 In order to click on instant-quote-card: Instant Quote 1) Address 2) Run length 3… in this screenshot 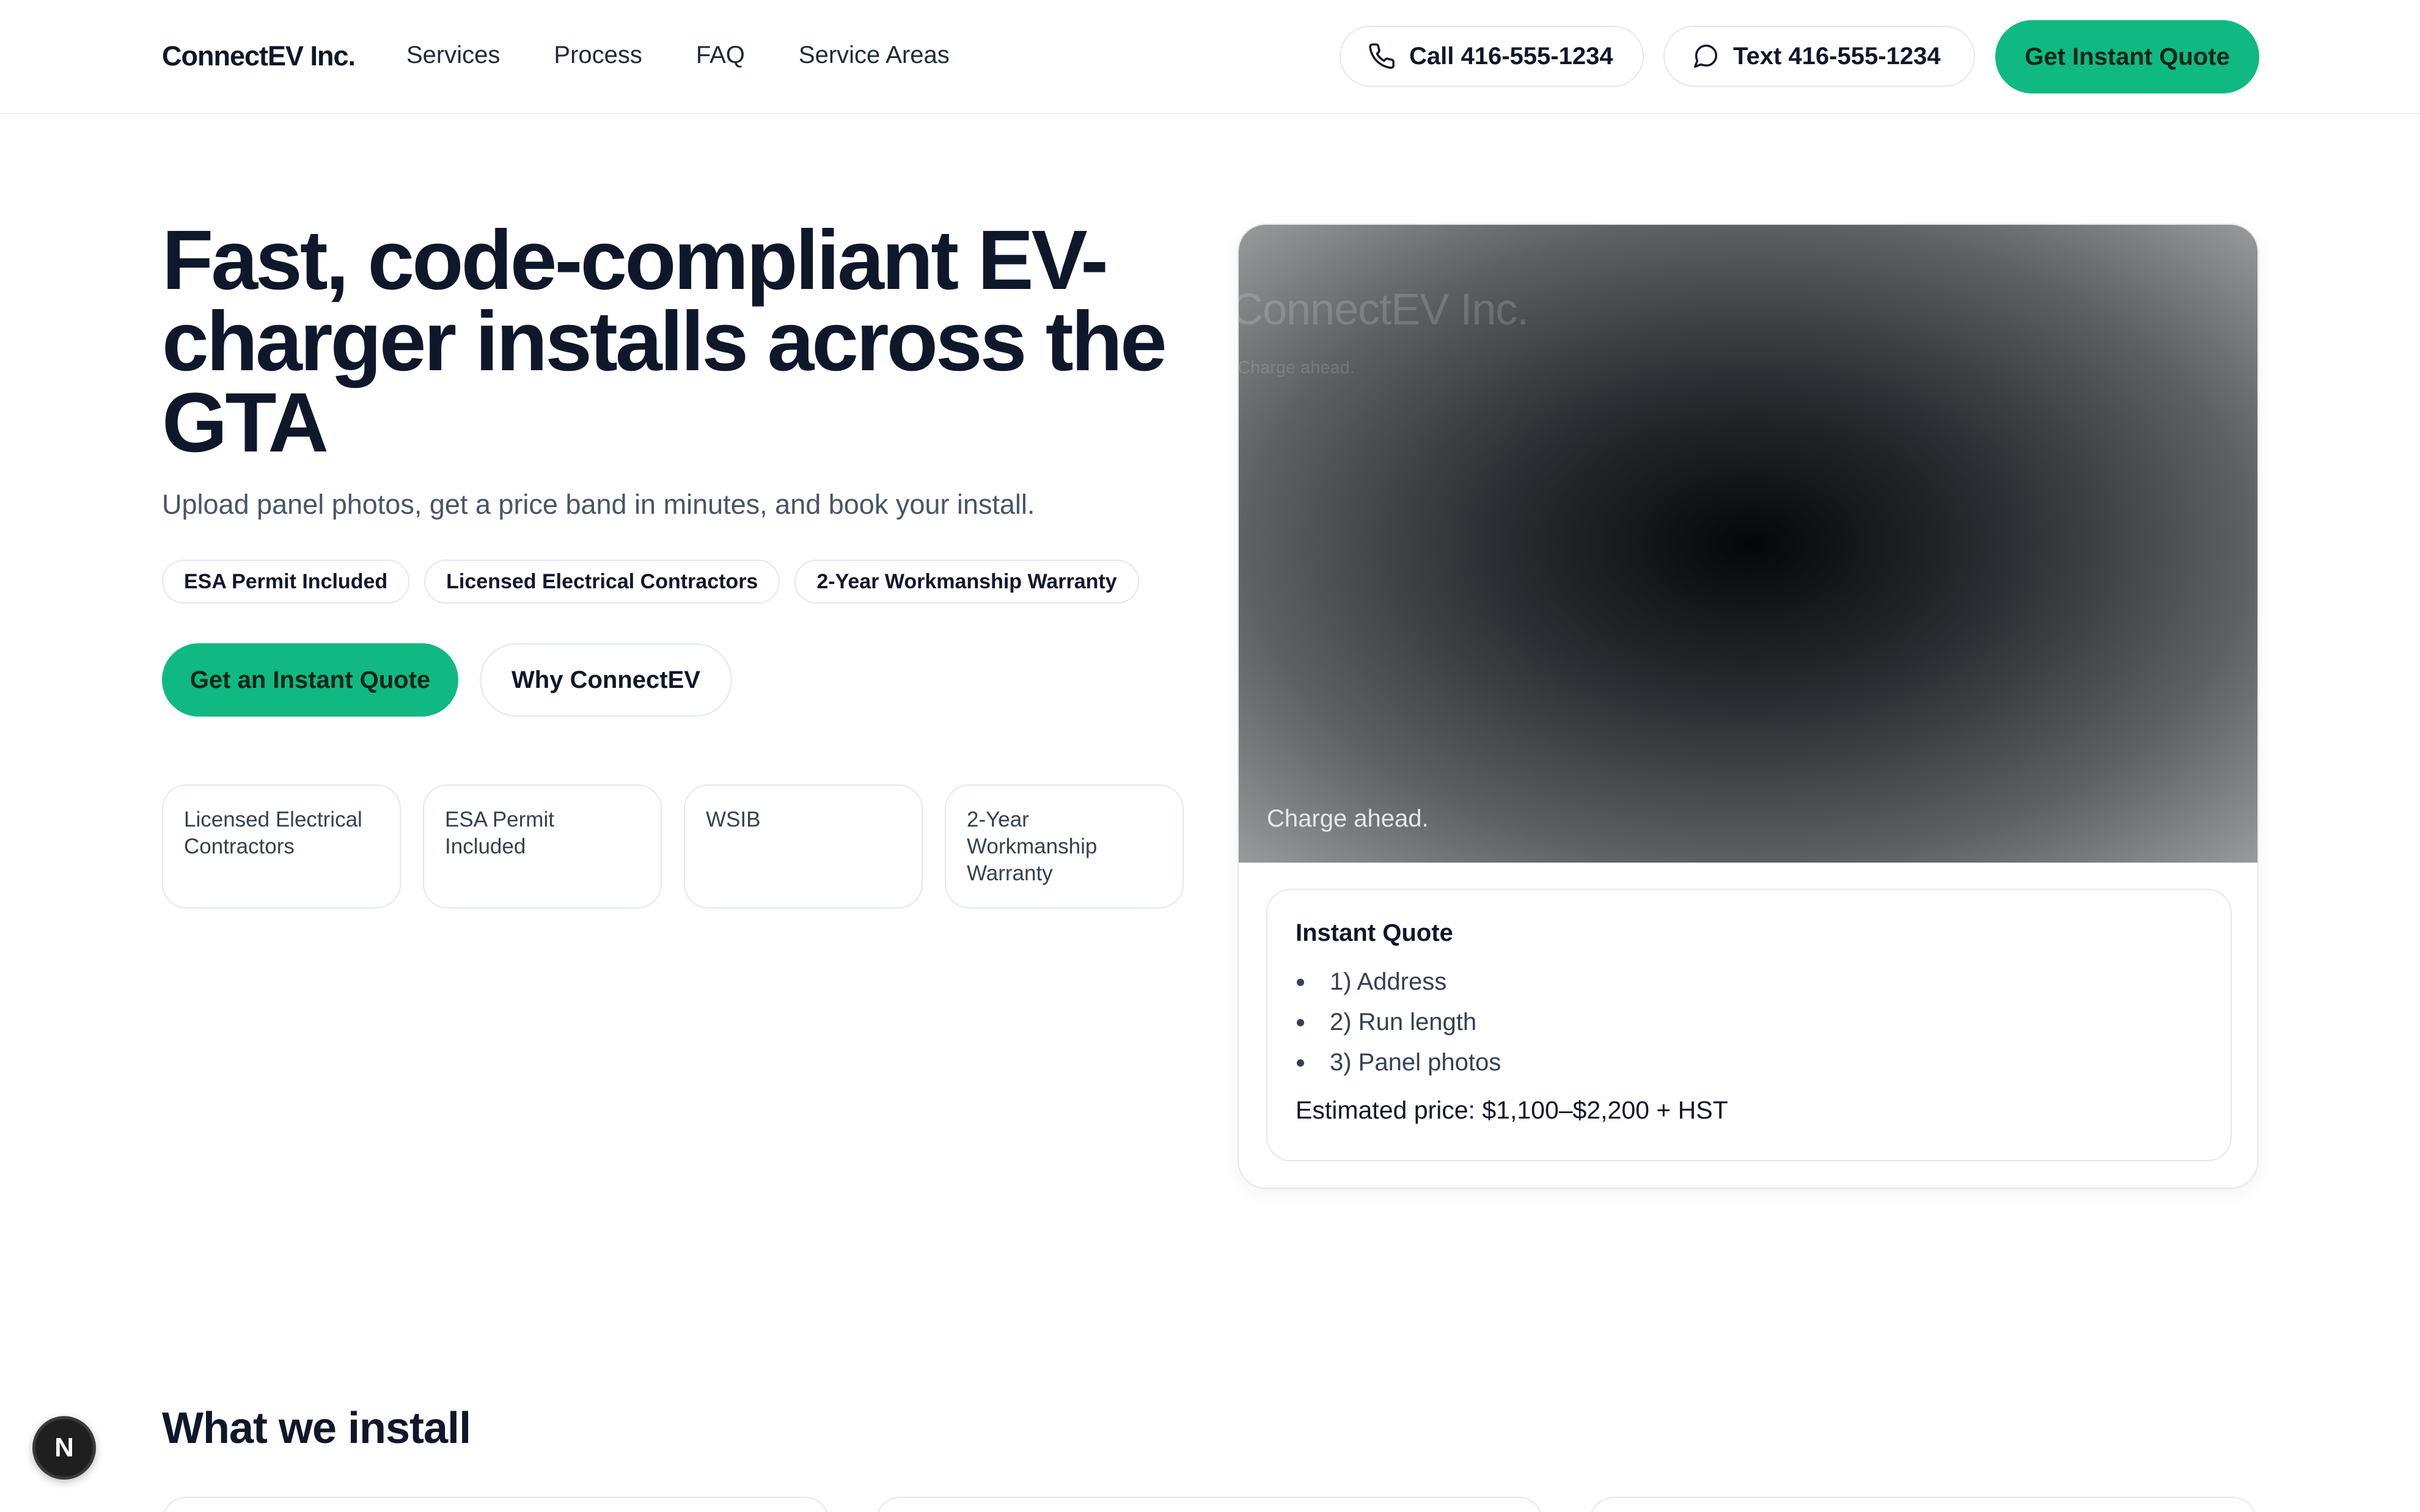, I will do `click(1749, 1025)`.